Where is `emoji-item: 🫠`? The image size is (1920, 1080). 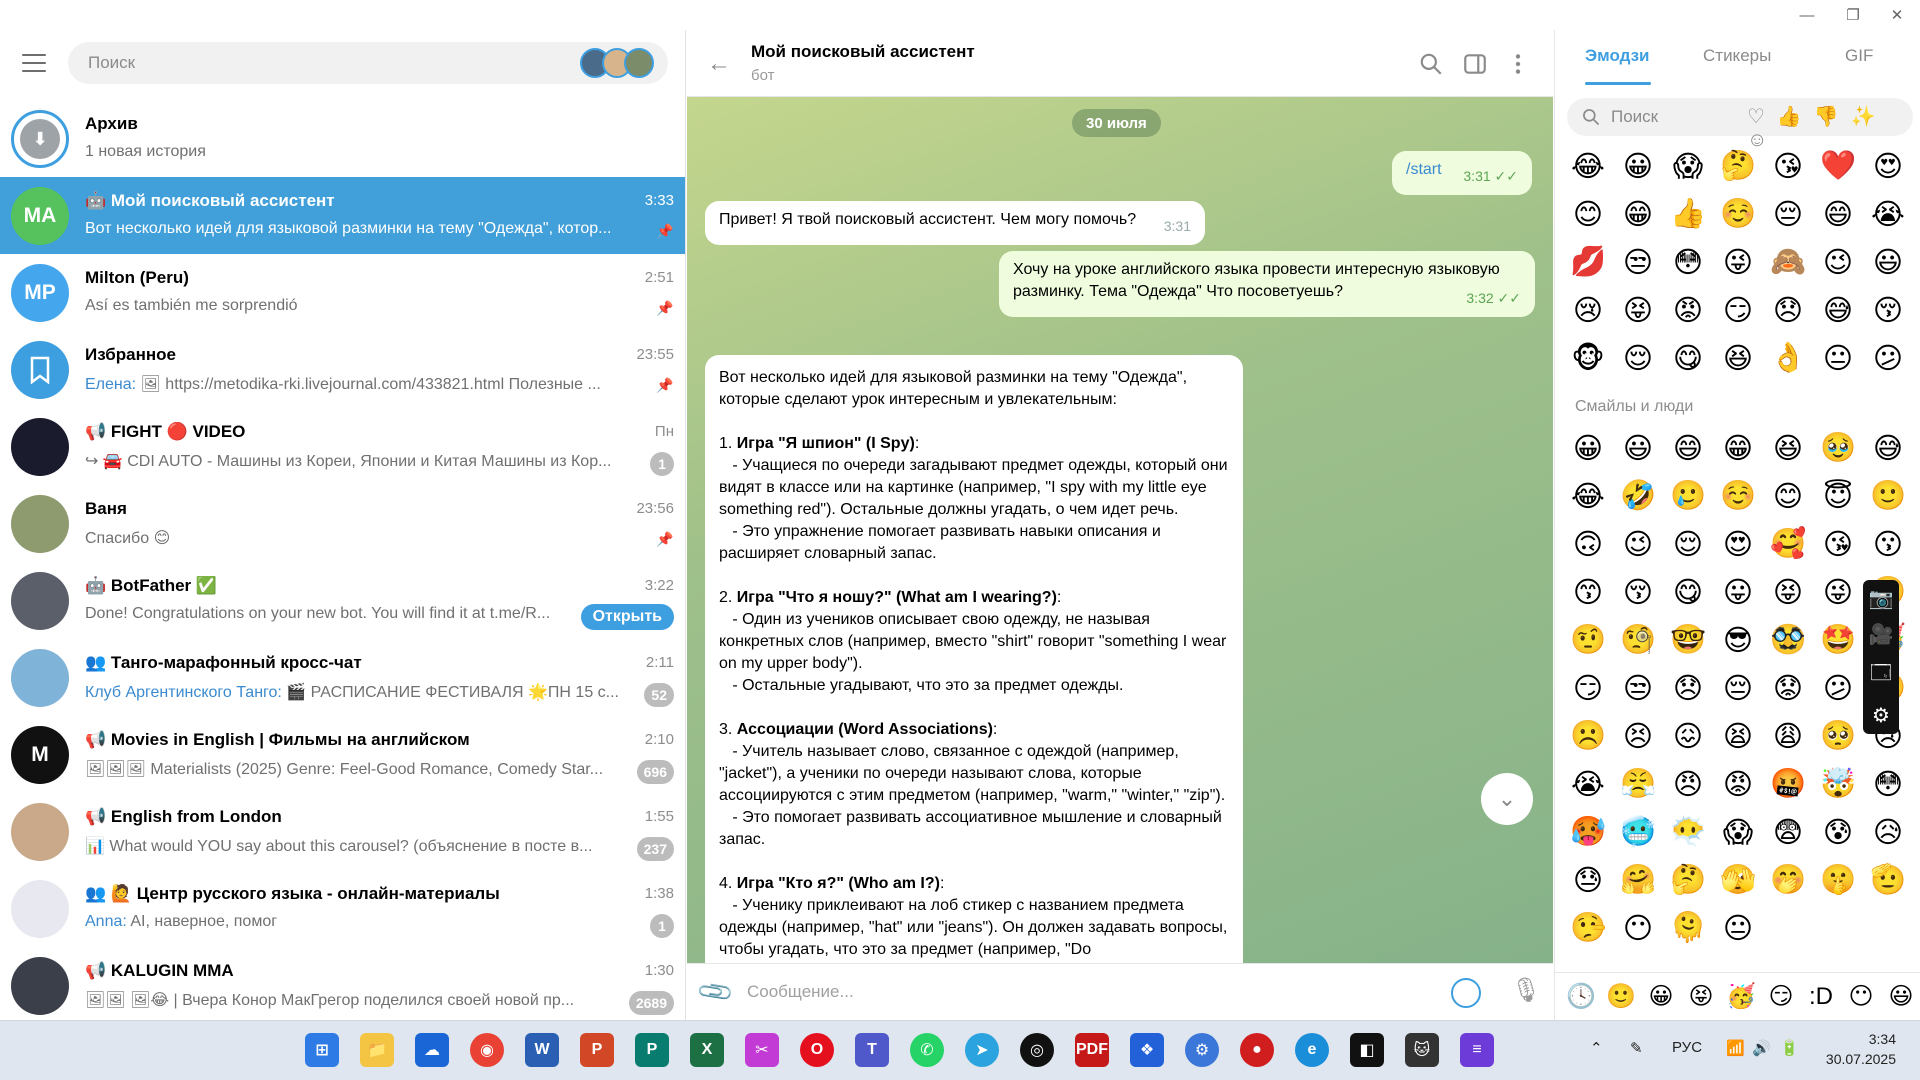 emoji-item: 🫠 is located at coordinates (1688, 928).